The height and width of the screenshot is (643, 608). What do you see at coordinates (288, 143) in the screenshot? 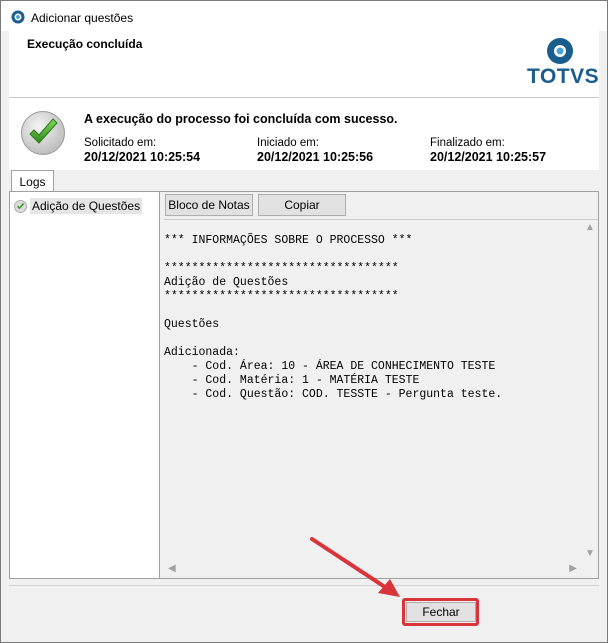
I see `started-label: Iniciado em:` at bounding box center [288, 143].